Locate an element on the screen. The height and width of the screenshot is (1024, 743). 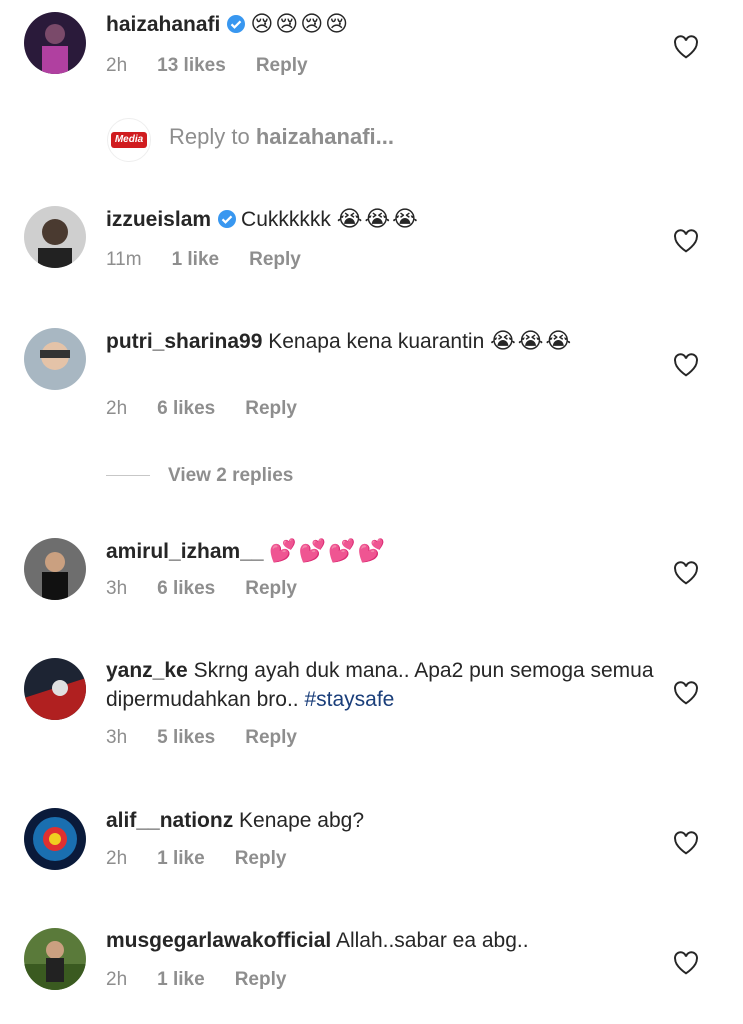
username: yanz_ke is located at coordinates (147, 670).